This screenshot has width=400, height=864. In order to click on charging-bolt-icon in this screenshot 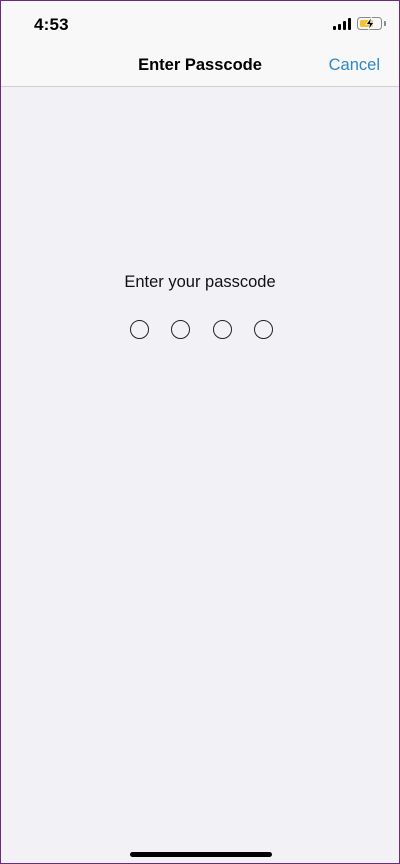, I will do `click(370, 23)`.